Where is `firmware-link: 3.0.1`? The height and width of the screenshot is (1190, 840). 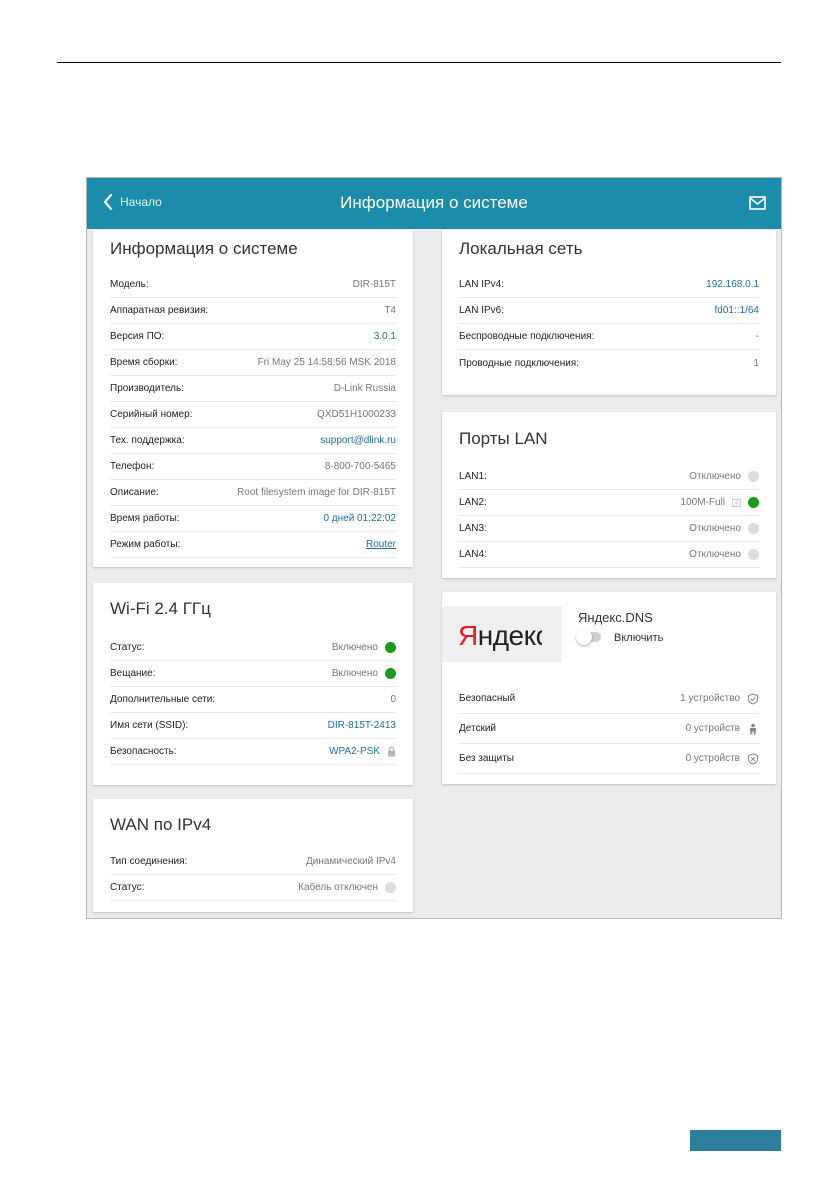 firmware-link: 3.0.1 is located at coordinates (385, 336).